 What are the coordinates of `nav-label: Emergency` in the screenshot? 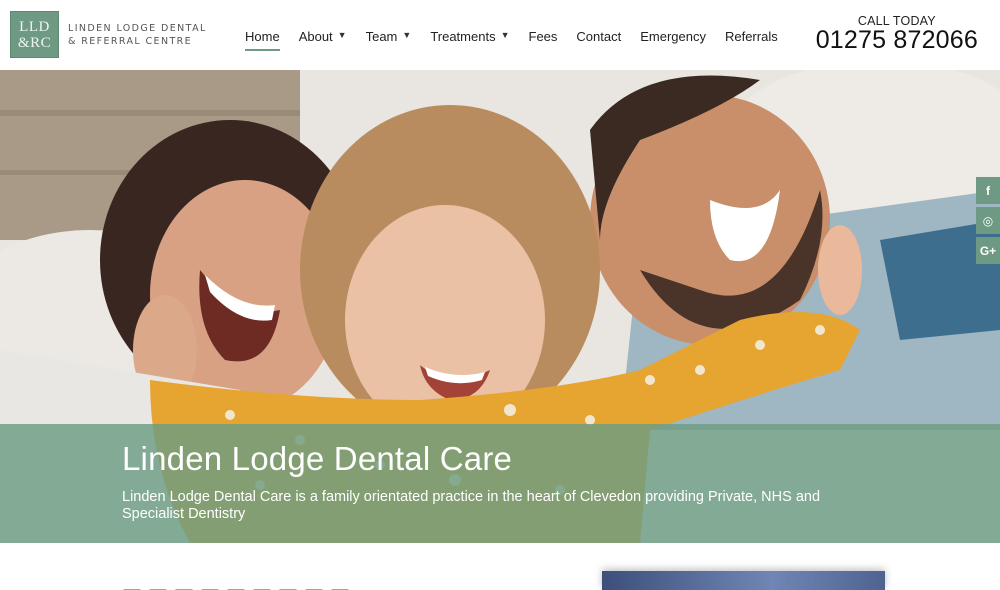 It's located at (673, 36).